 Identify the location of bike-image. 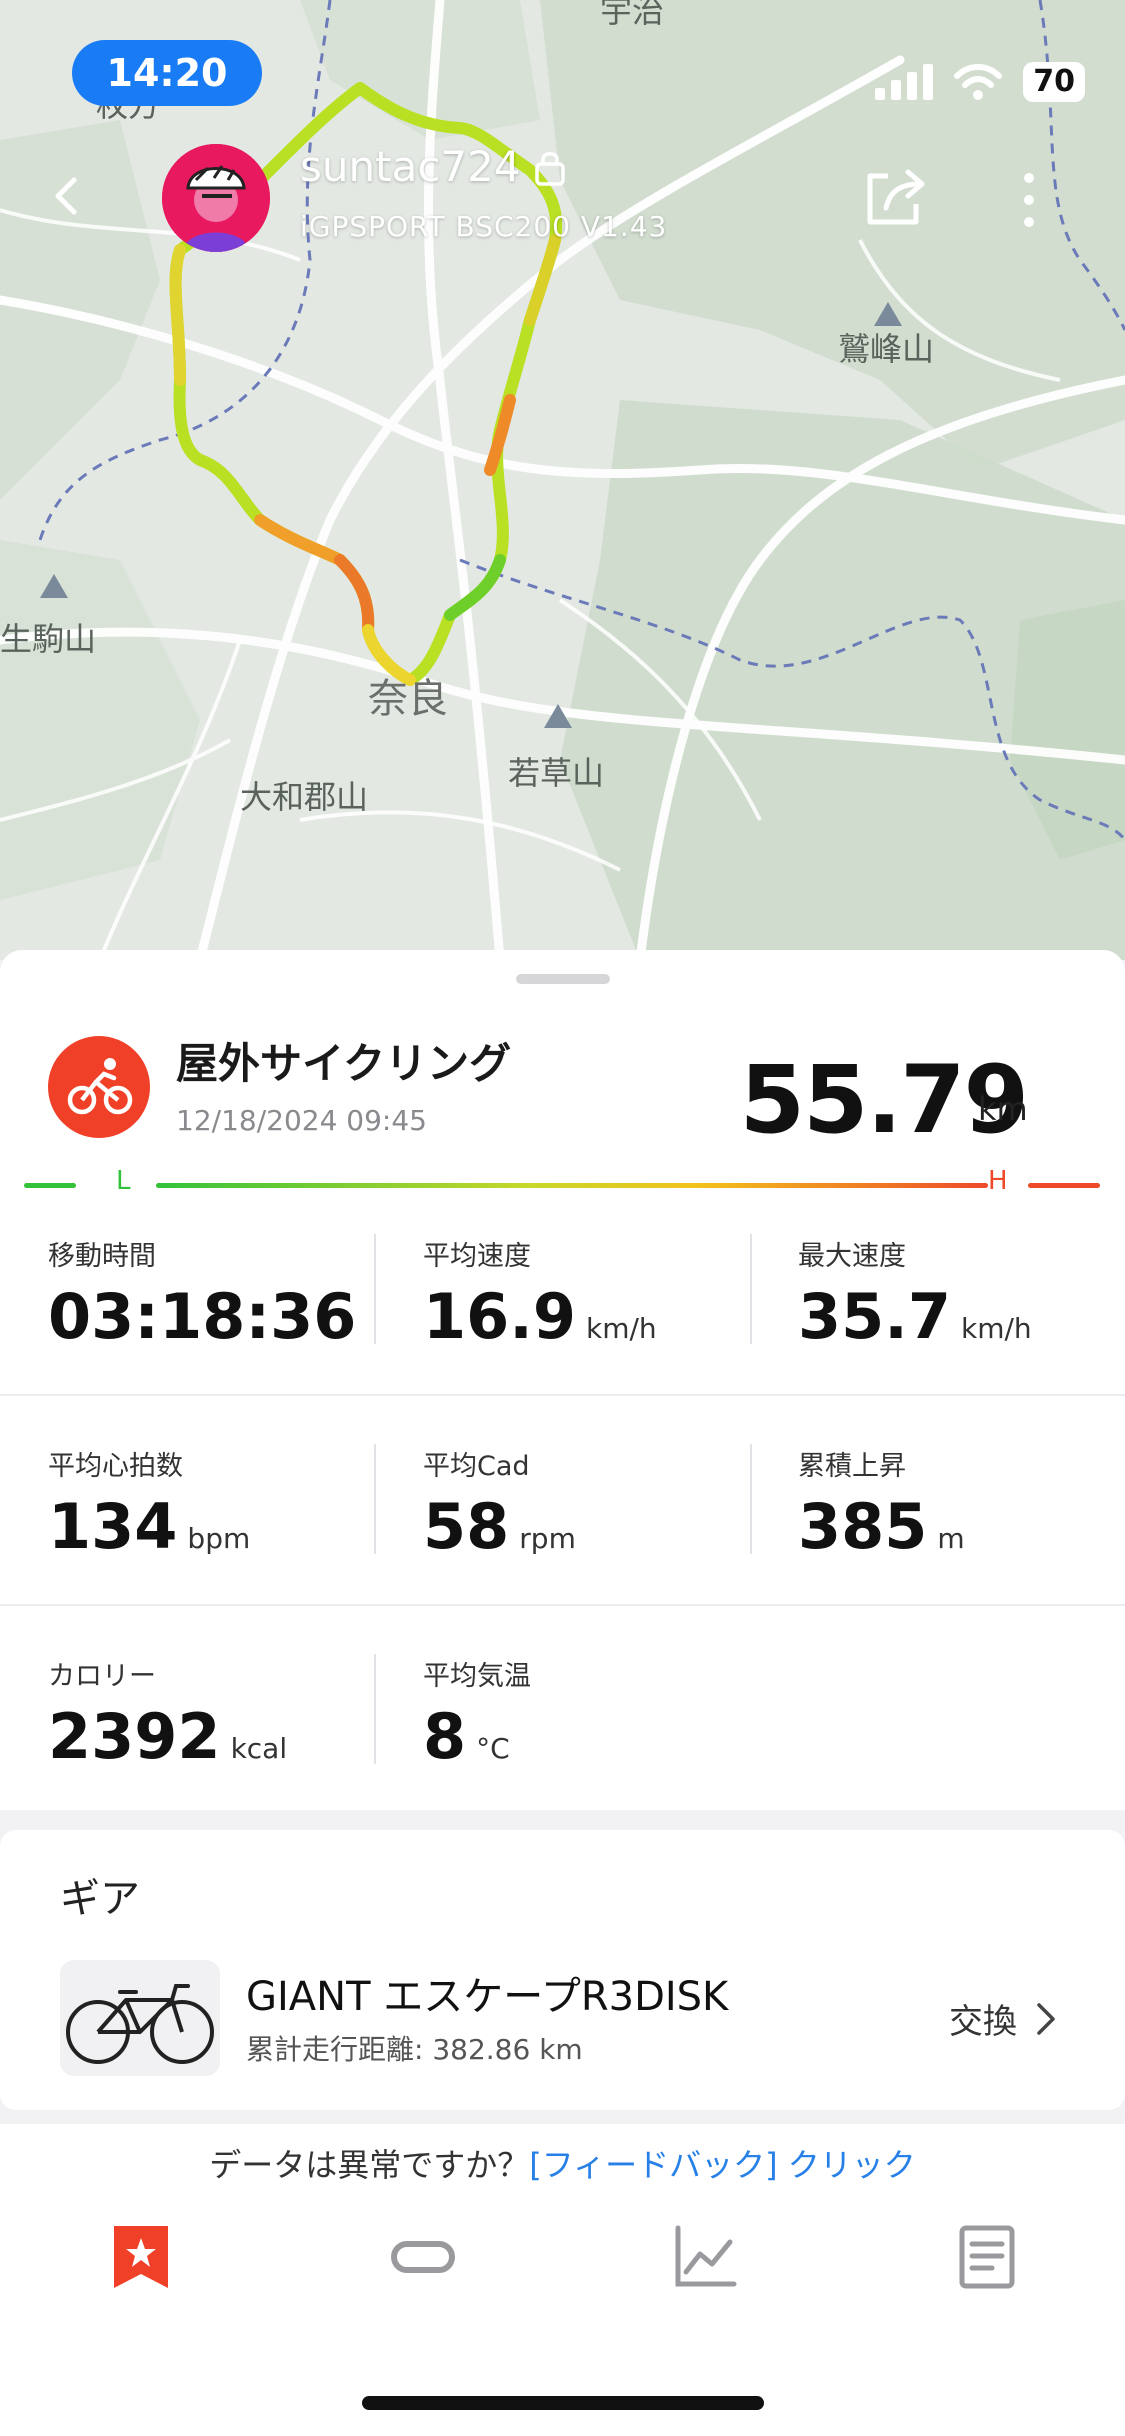
(140, 2018).